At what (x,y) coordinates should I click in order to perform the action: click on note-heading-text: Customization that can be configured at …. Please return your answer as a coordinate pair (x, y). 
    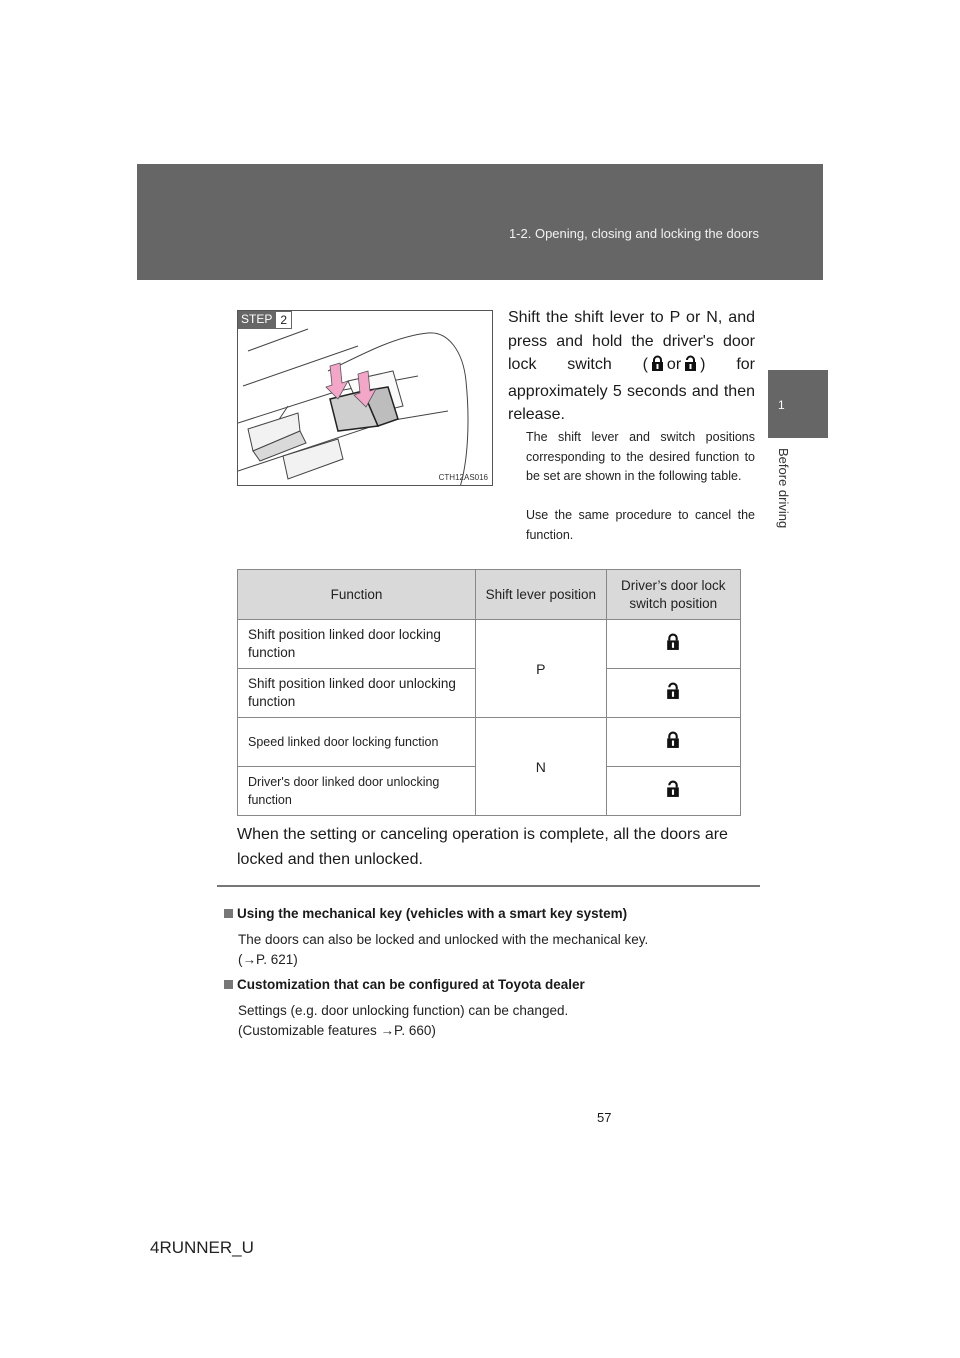
    Looking at the image, I should click on (411, 984).